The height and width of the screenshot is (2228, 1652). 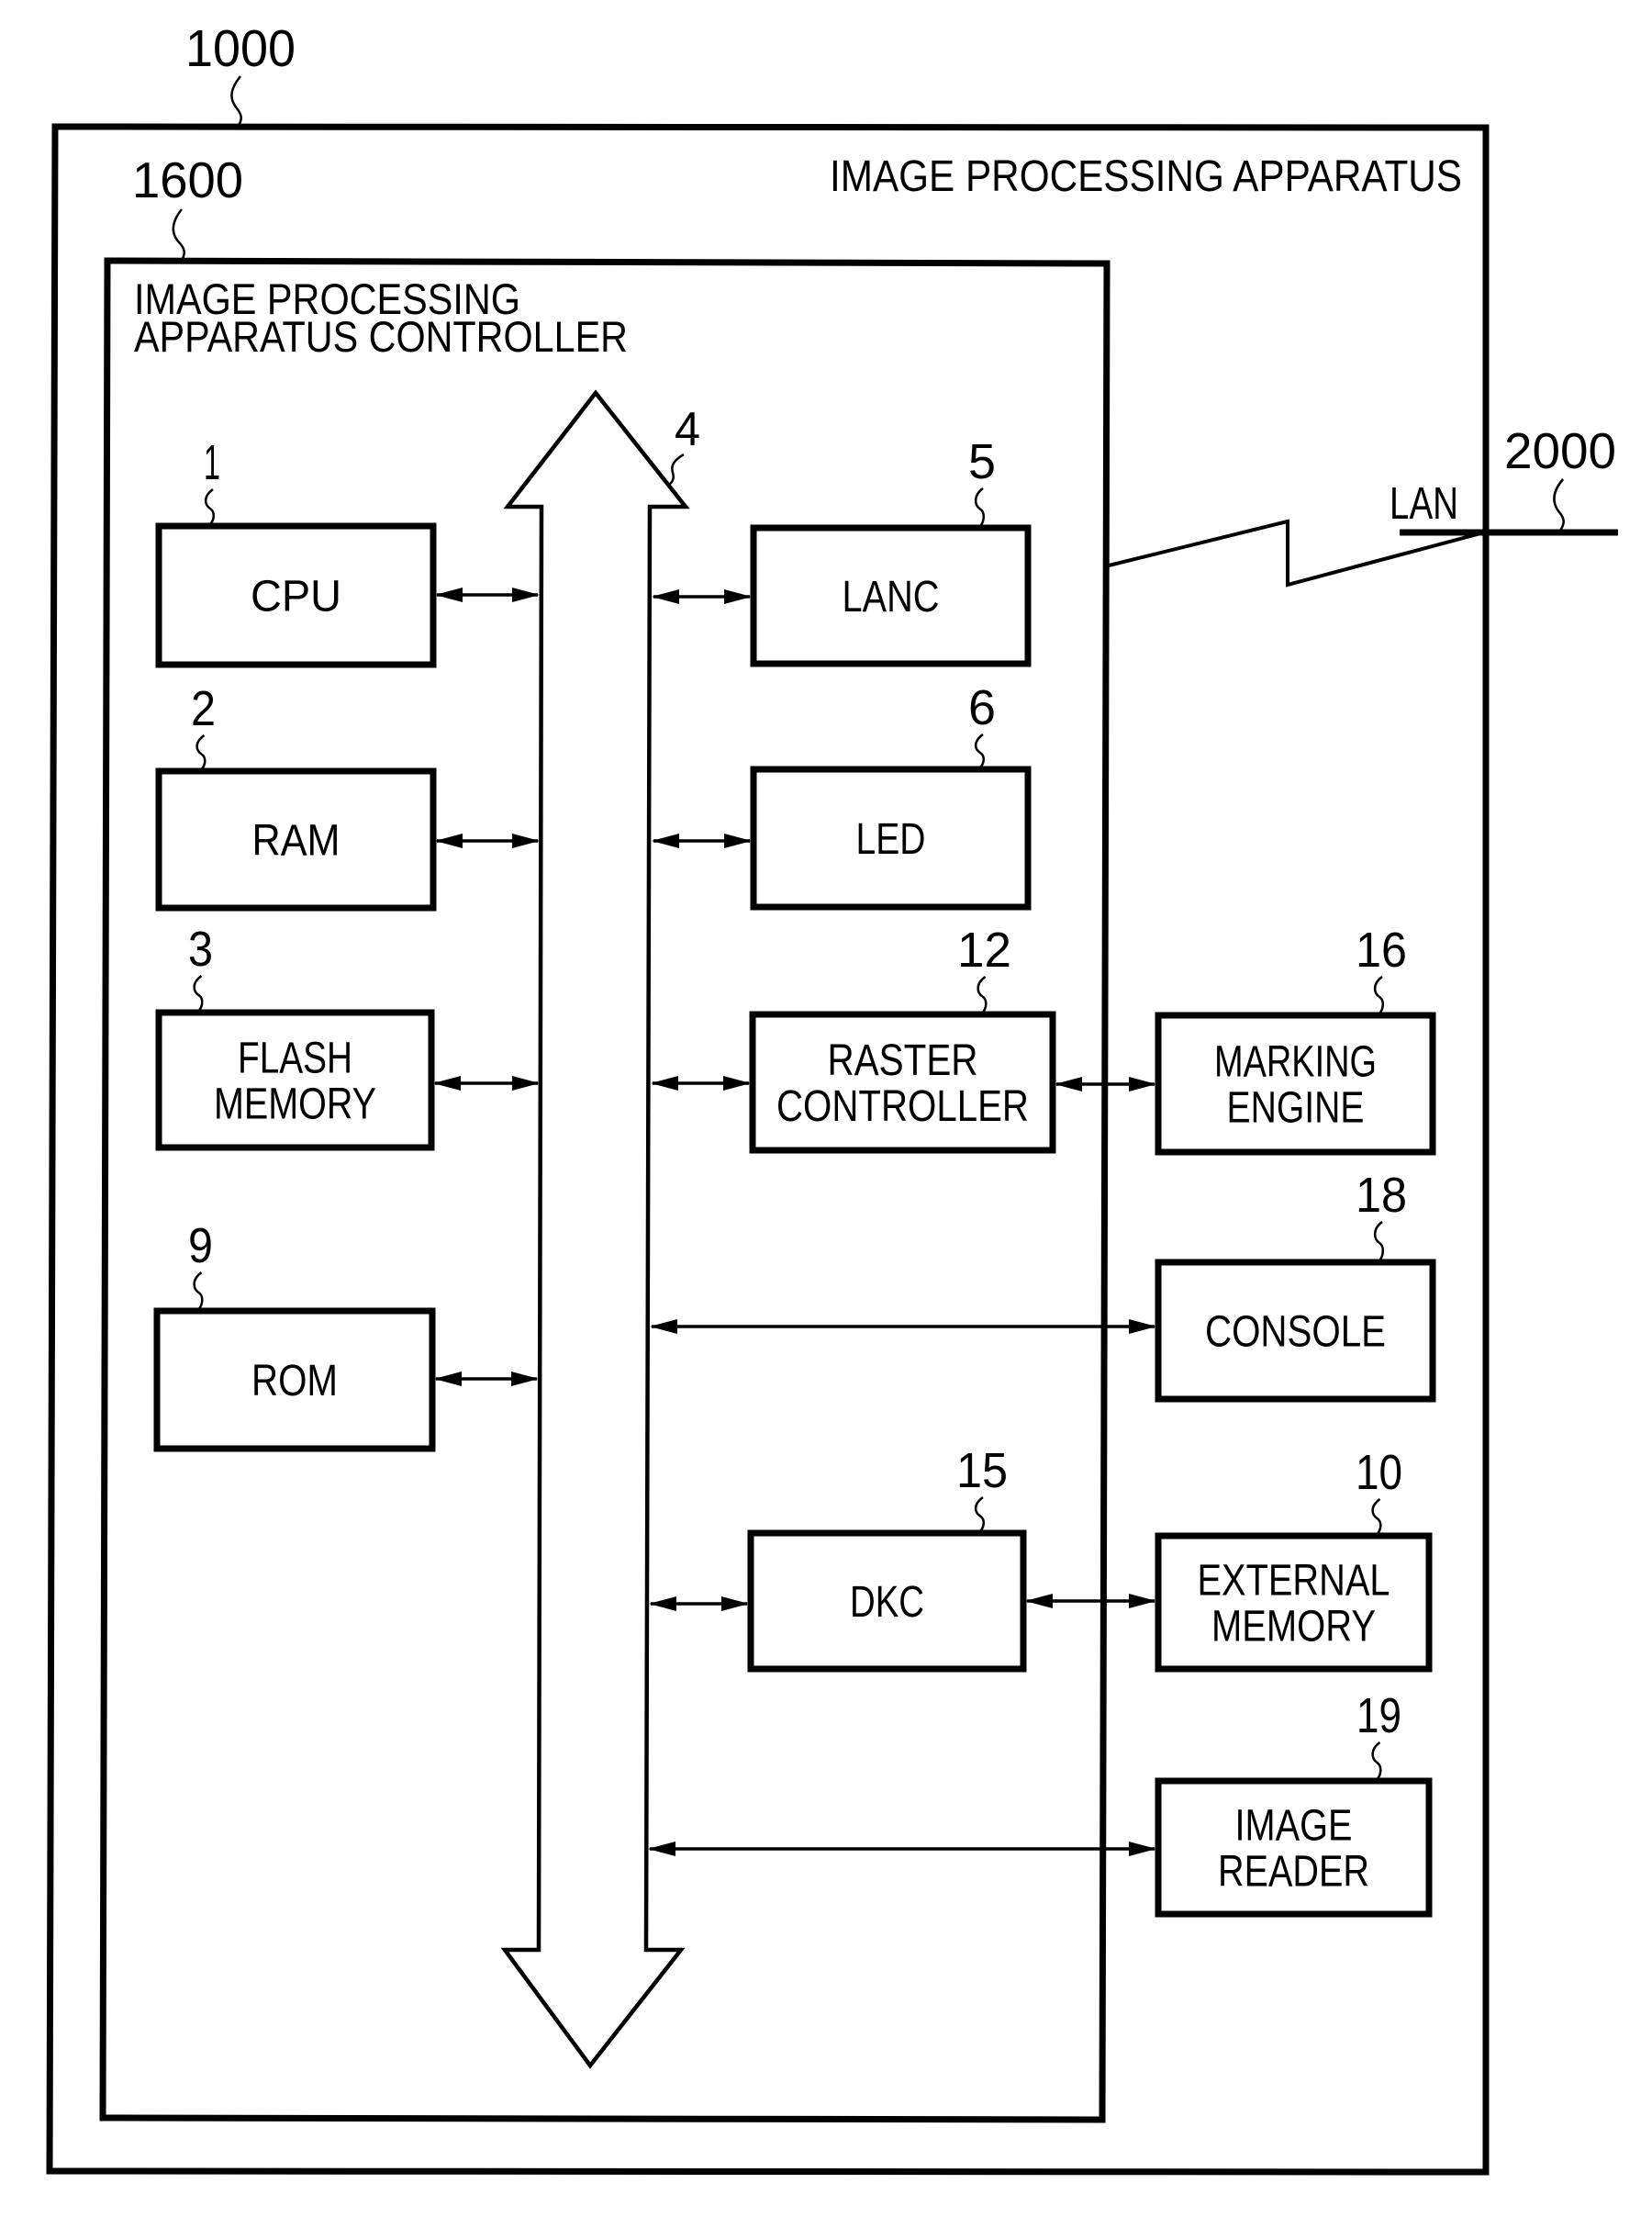 I want to click on rom-bus-right-arrowhead-icon, so click(x=525, y=1379).